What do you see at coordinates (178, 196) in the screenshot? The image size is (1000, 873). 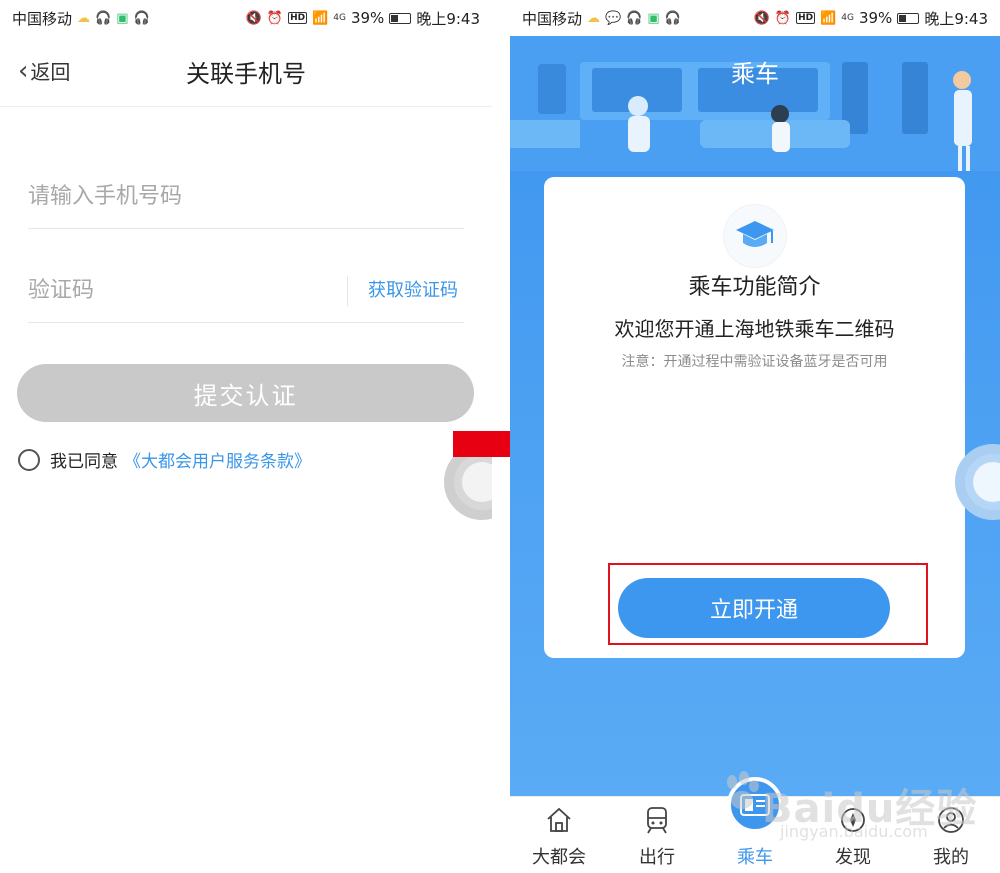 I see `phone-input` at bounding box center [178, 196].